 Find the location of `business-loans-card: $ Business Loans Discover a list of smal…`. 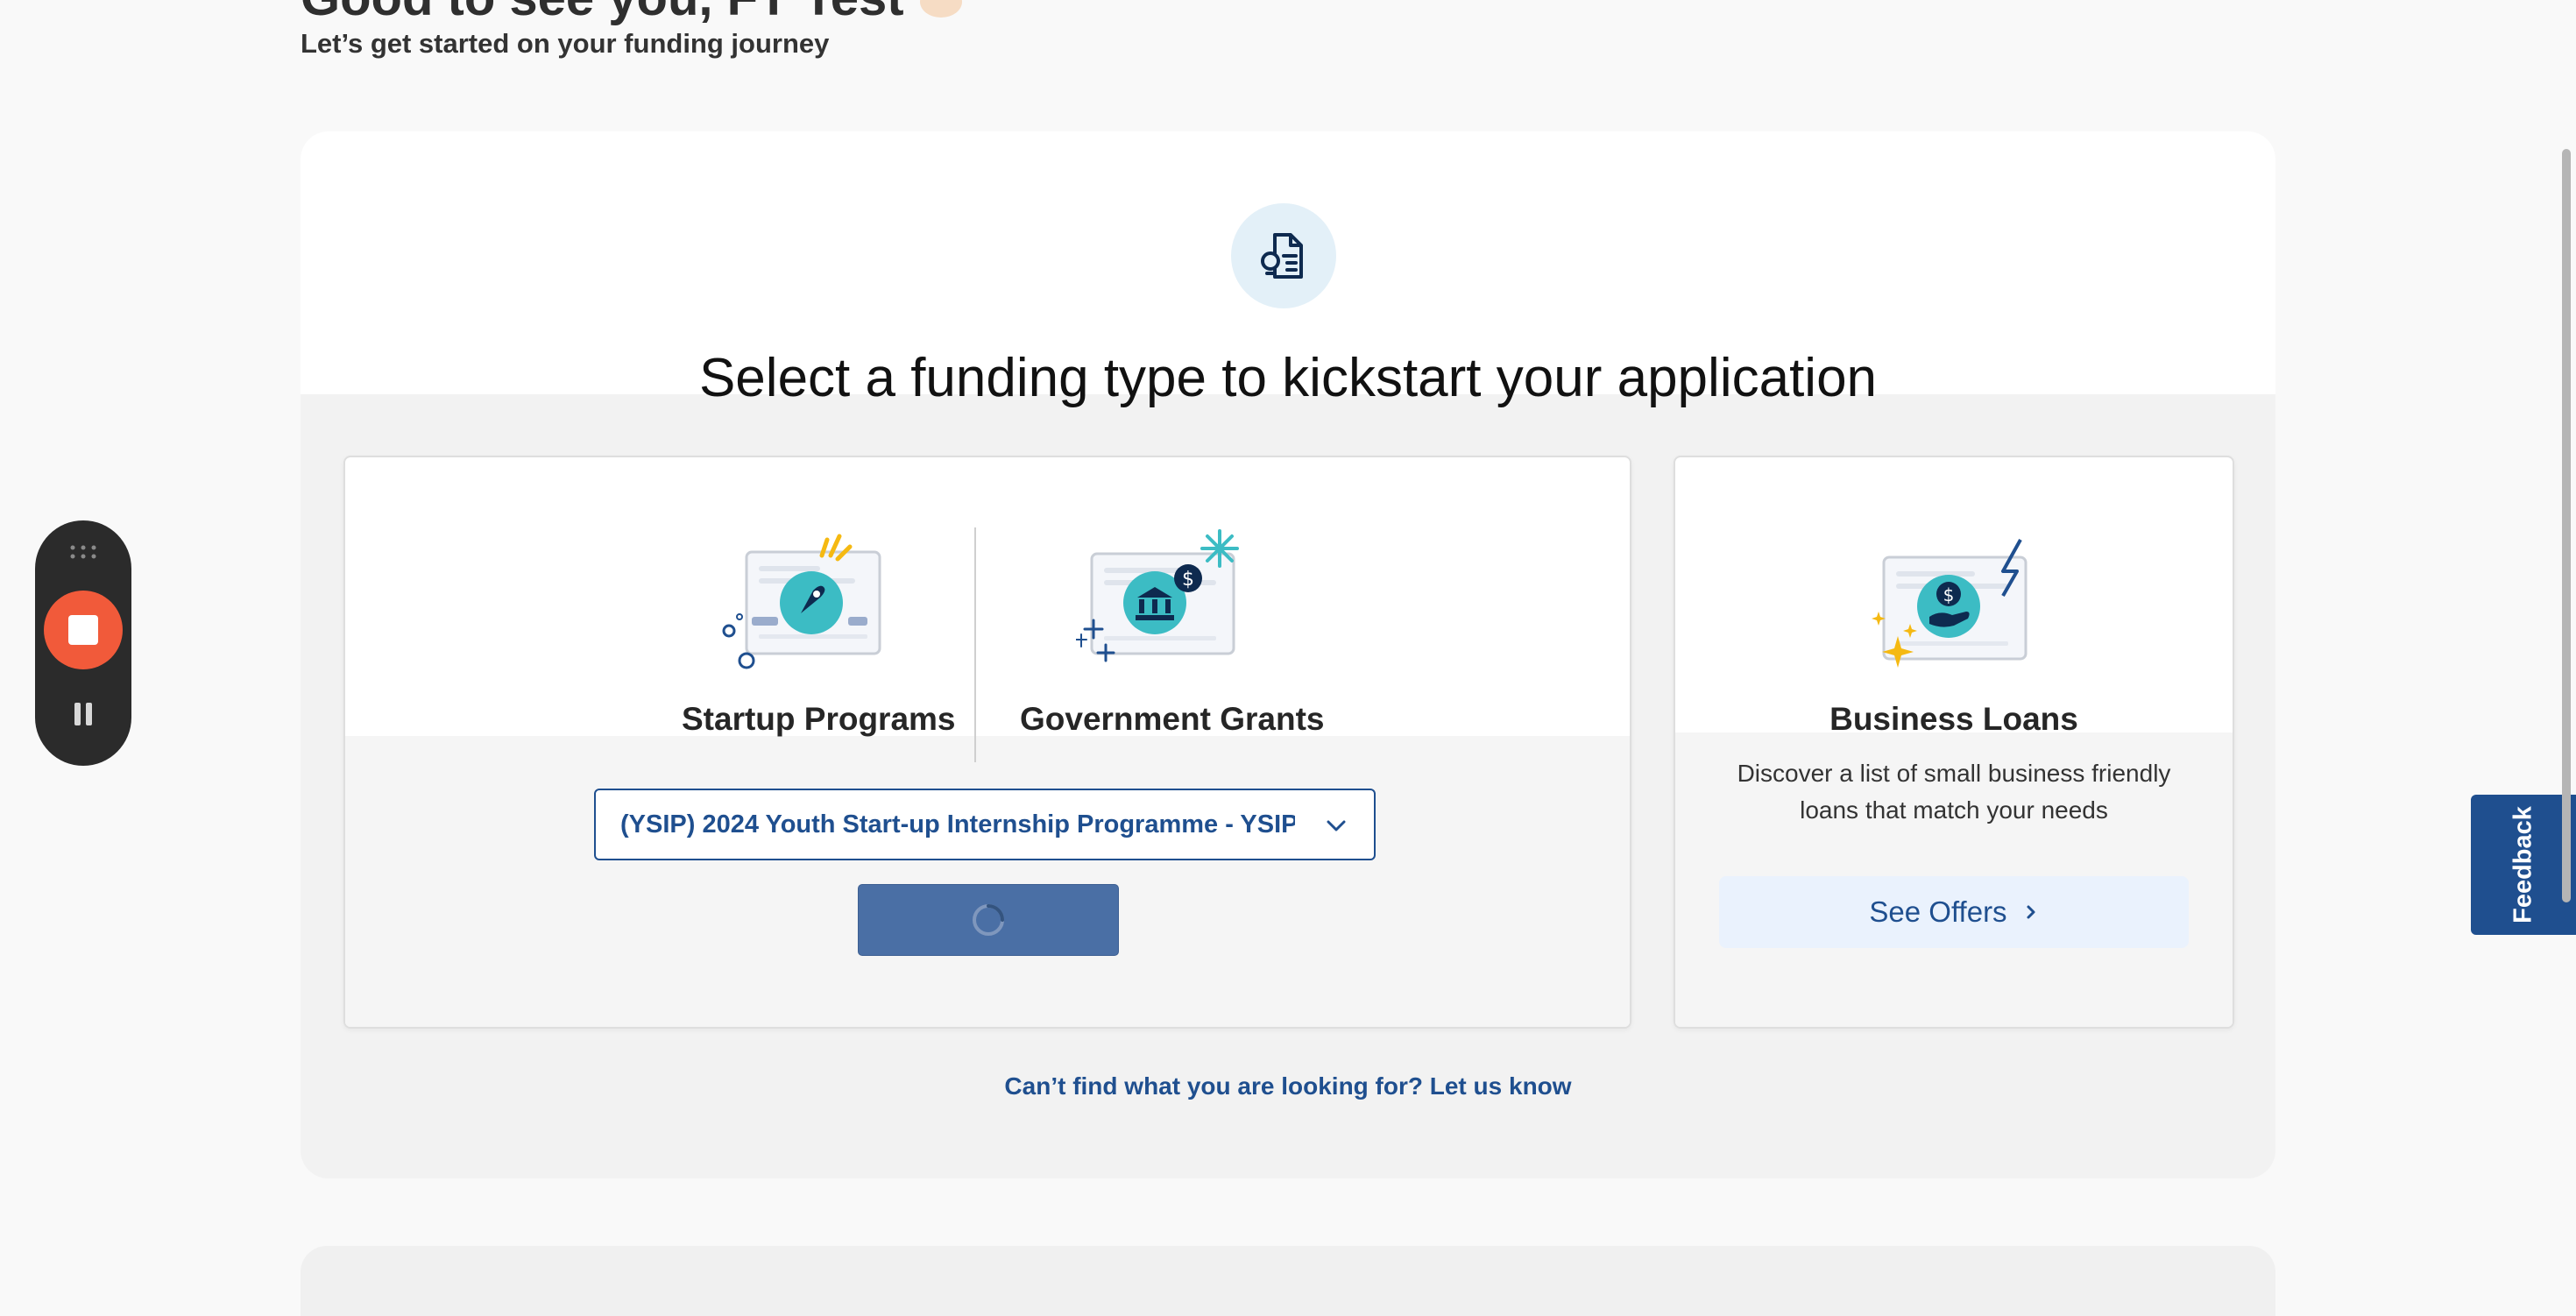

business-loans-card: $ Business Loans Discover a list of smal… is located at coordinates (1954, 742).